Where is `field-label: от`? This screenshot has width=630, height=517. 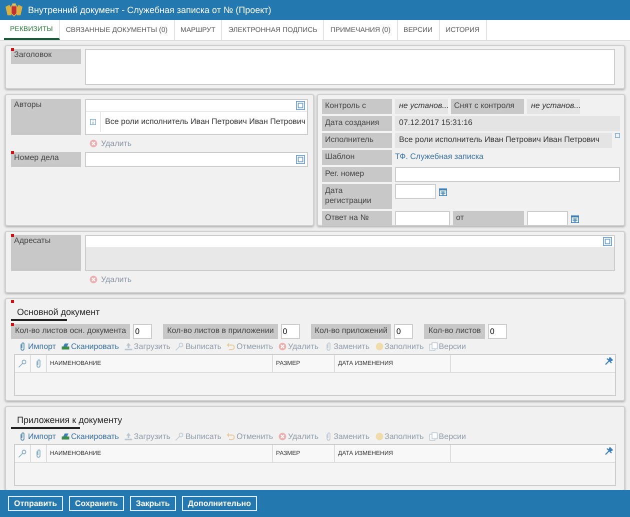
field-label: от is located at coordinates (488, 218).